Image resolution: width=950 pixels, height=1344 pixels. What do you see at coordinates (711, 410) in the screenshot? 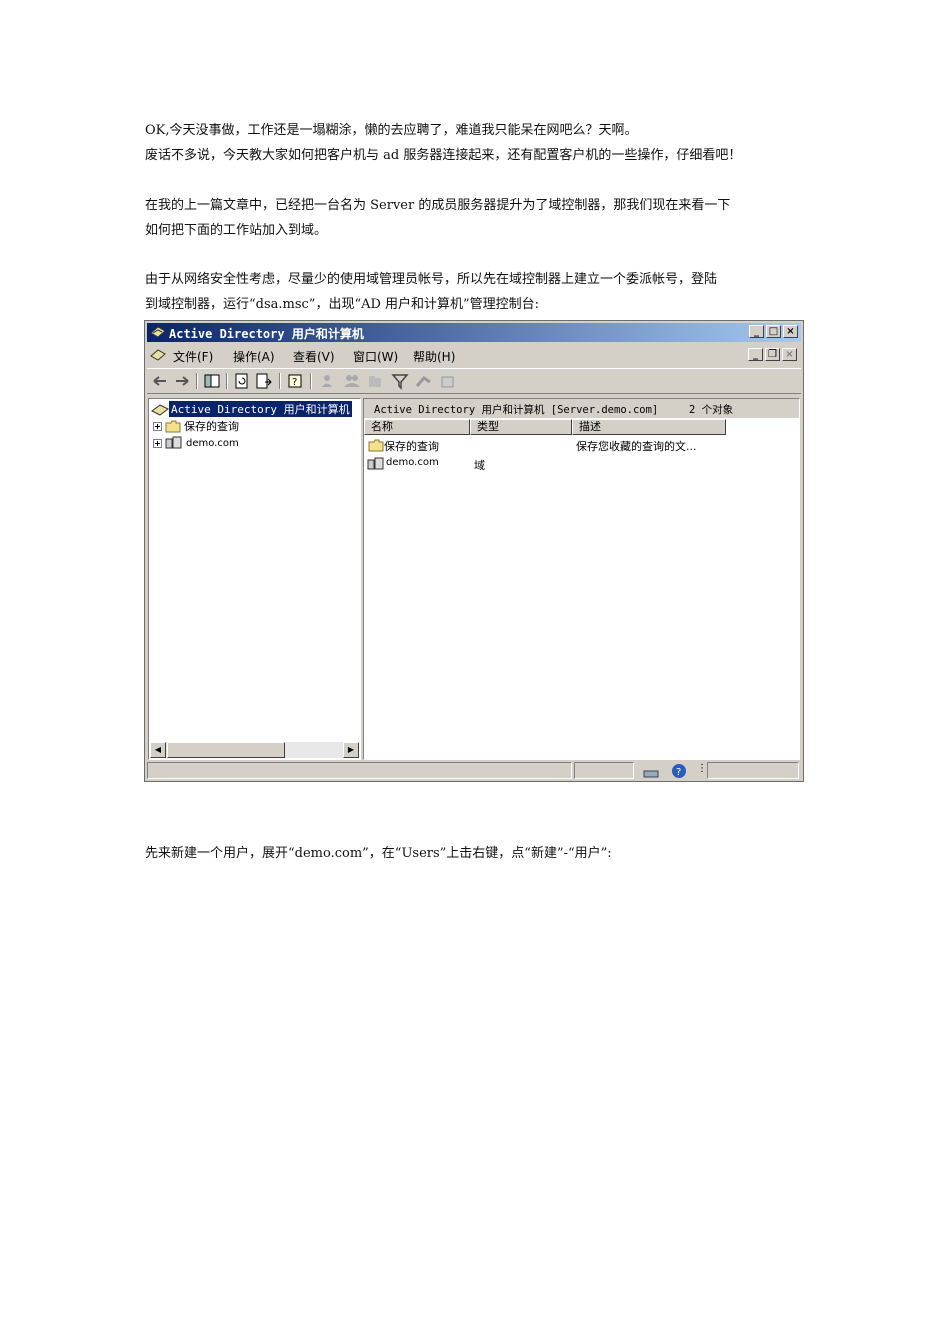
I see `object-count: 2 个对象` at bounding box center [711, 410].